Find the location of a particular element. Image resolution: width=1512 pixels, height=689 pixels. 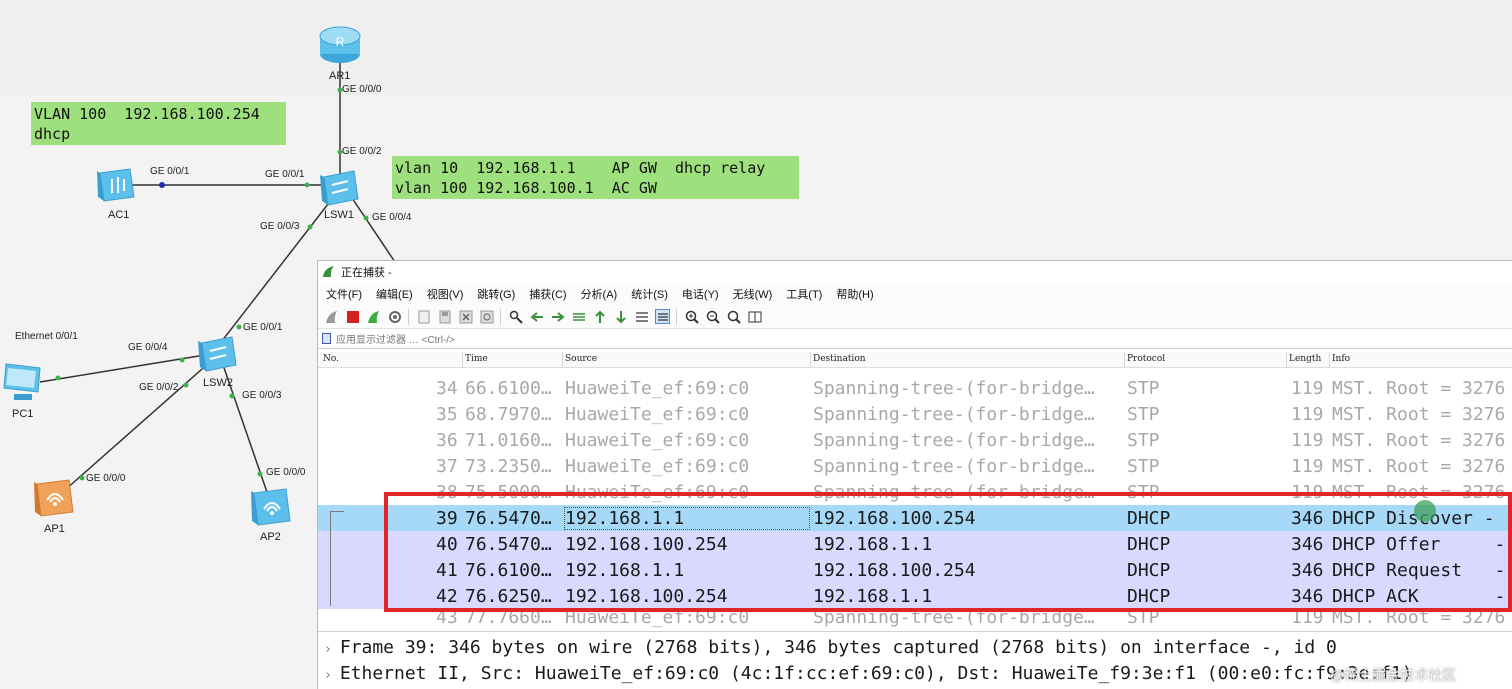

first-packet-icon is located at coordinates (599, 316).